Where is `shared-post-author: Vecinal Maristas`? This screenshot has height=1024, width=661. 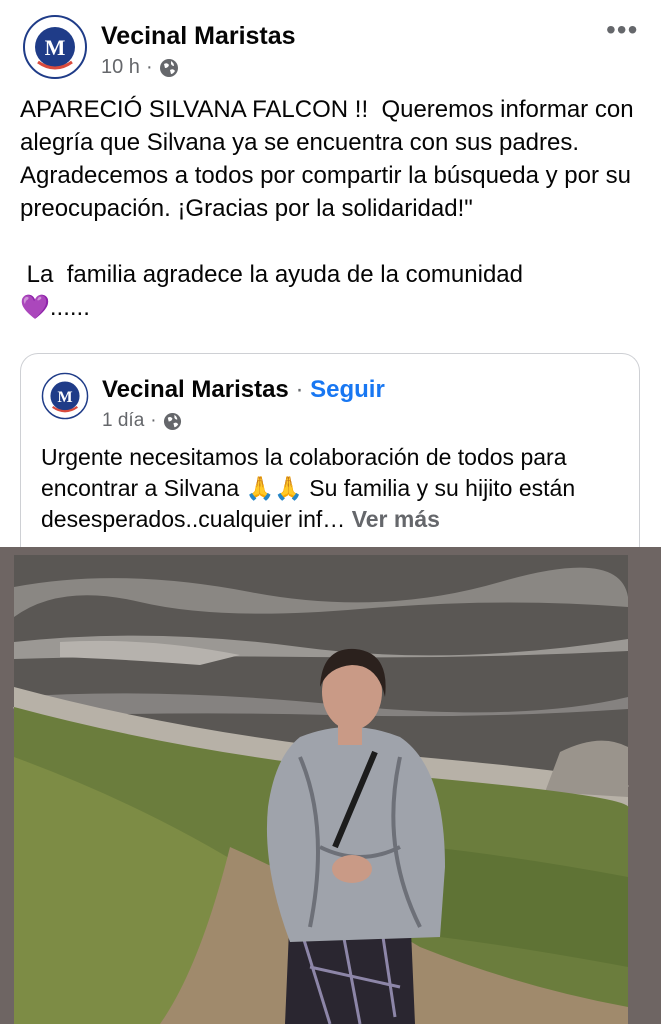 shared-post-author: Vecinal Maristas is located at coordinates (195, 389).